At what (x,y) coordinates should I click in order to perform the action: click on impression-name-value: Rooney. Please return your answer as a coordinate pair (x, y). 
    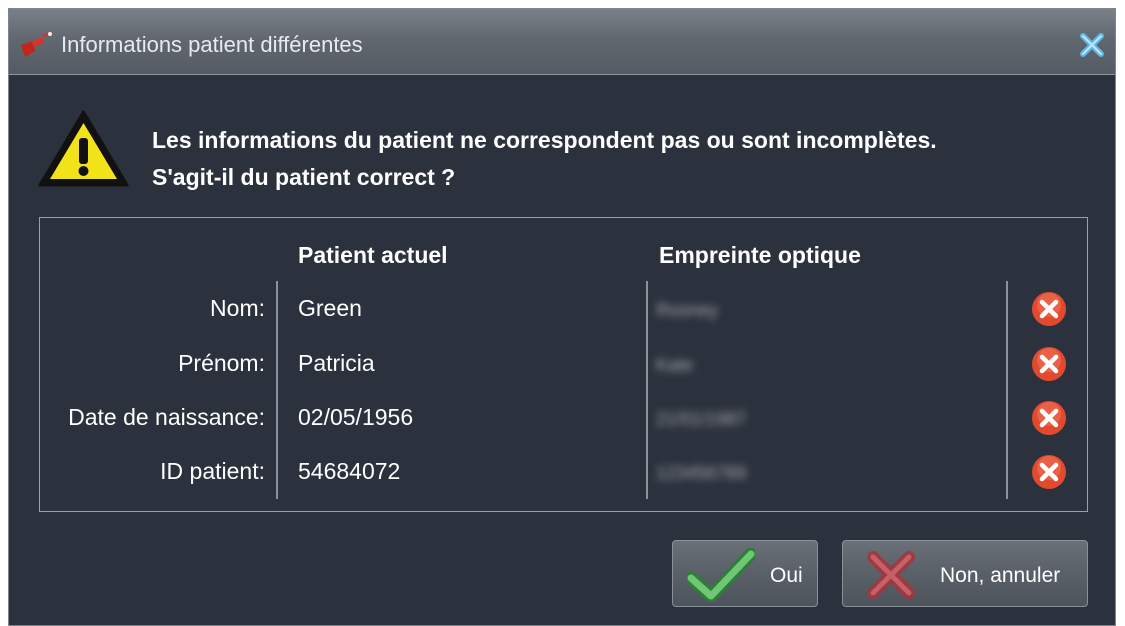
    Looking at the image, I should click on (687, 310).